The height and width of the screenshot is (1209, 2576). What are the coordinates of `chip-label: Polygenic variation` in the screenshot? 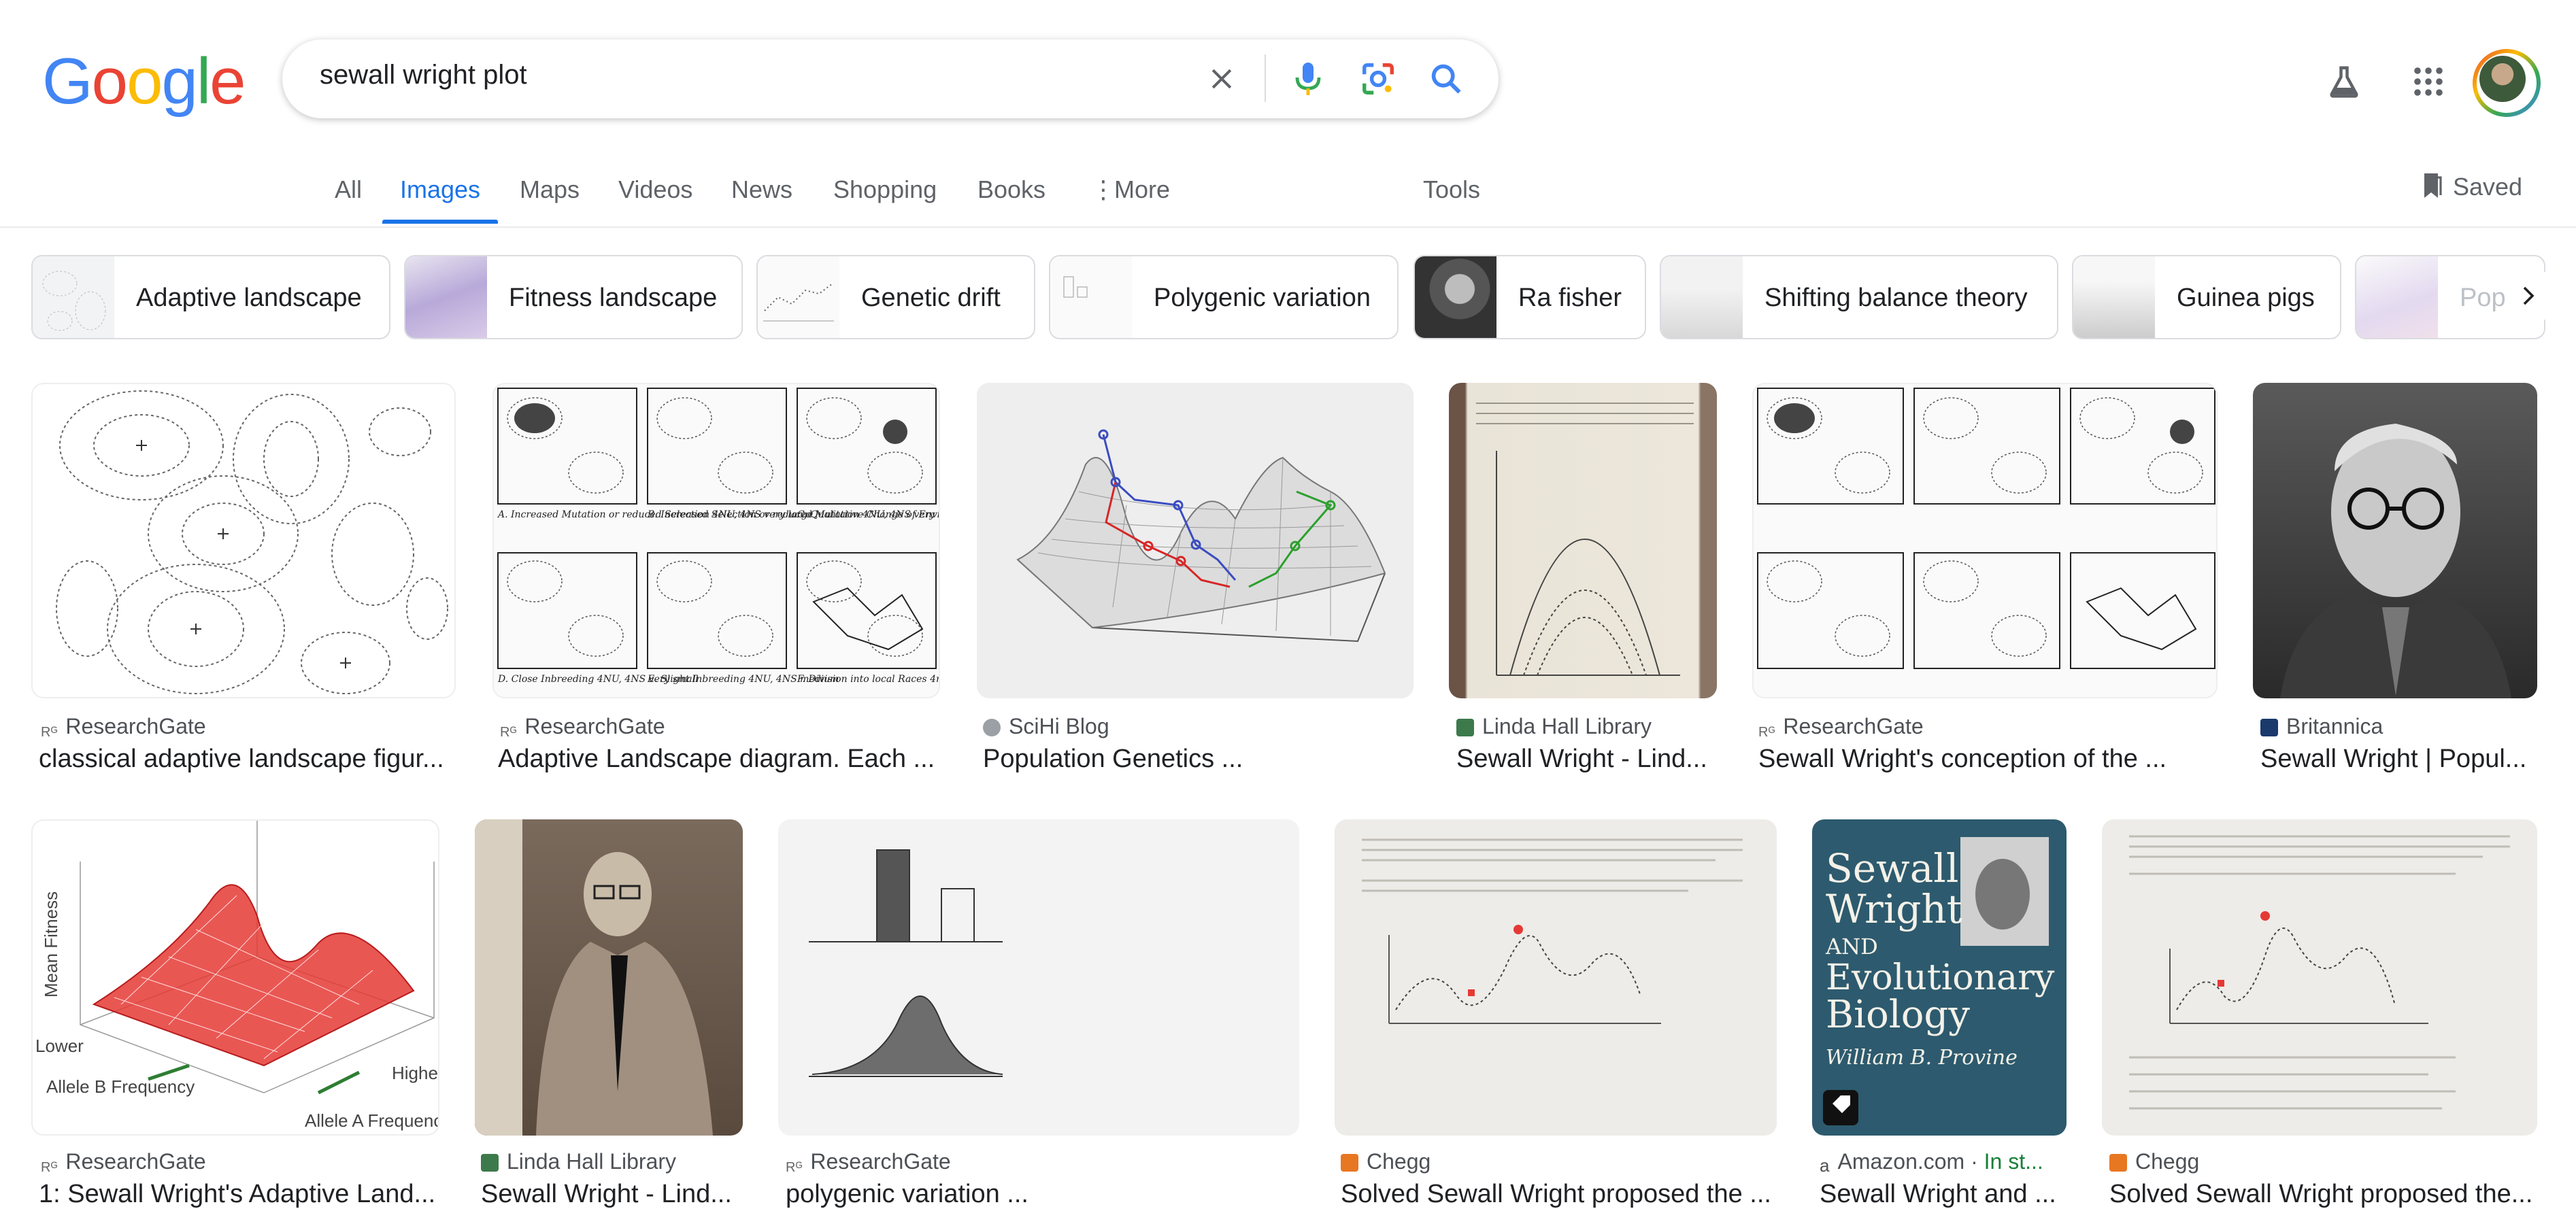 It's located at (1262, 298).